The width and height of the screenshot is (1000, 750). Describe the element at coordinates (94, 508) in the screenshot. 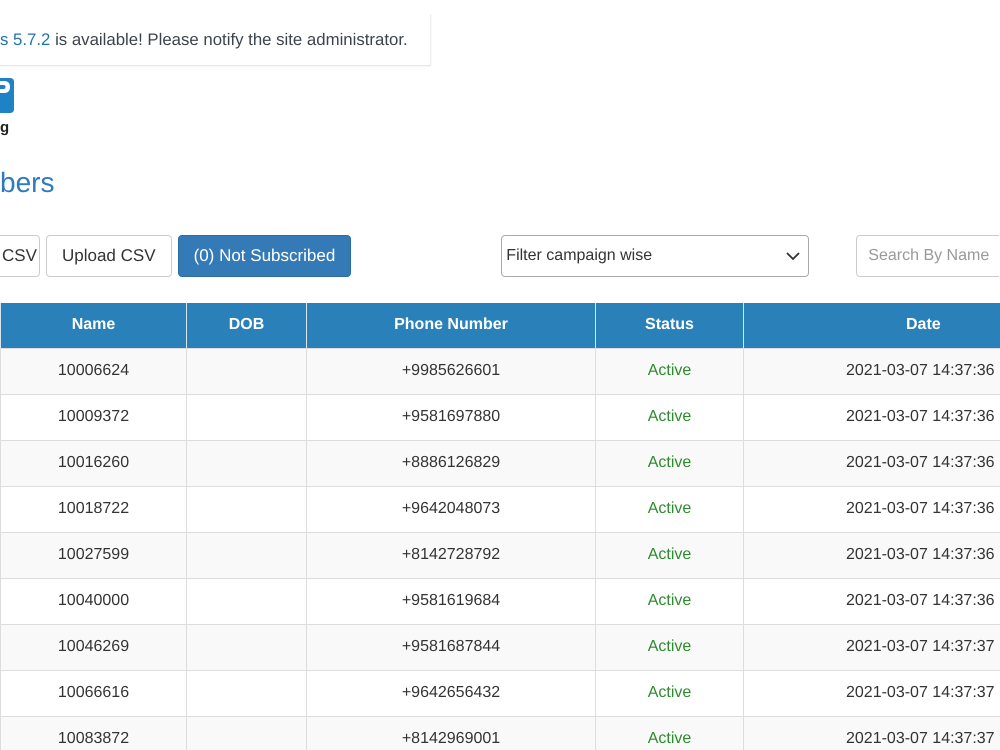

I see `table-cell: 10018722` at that location.